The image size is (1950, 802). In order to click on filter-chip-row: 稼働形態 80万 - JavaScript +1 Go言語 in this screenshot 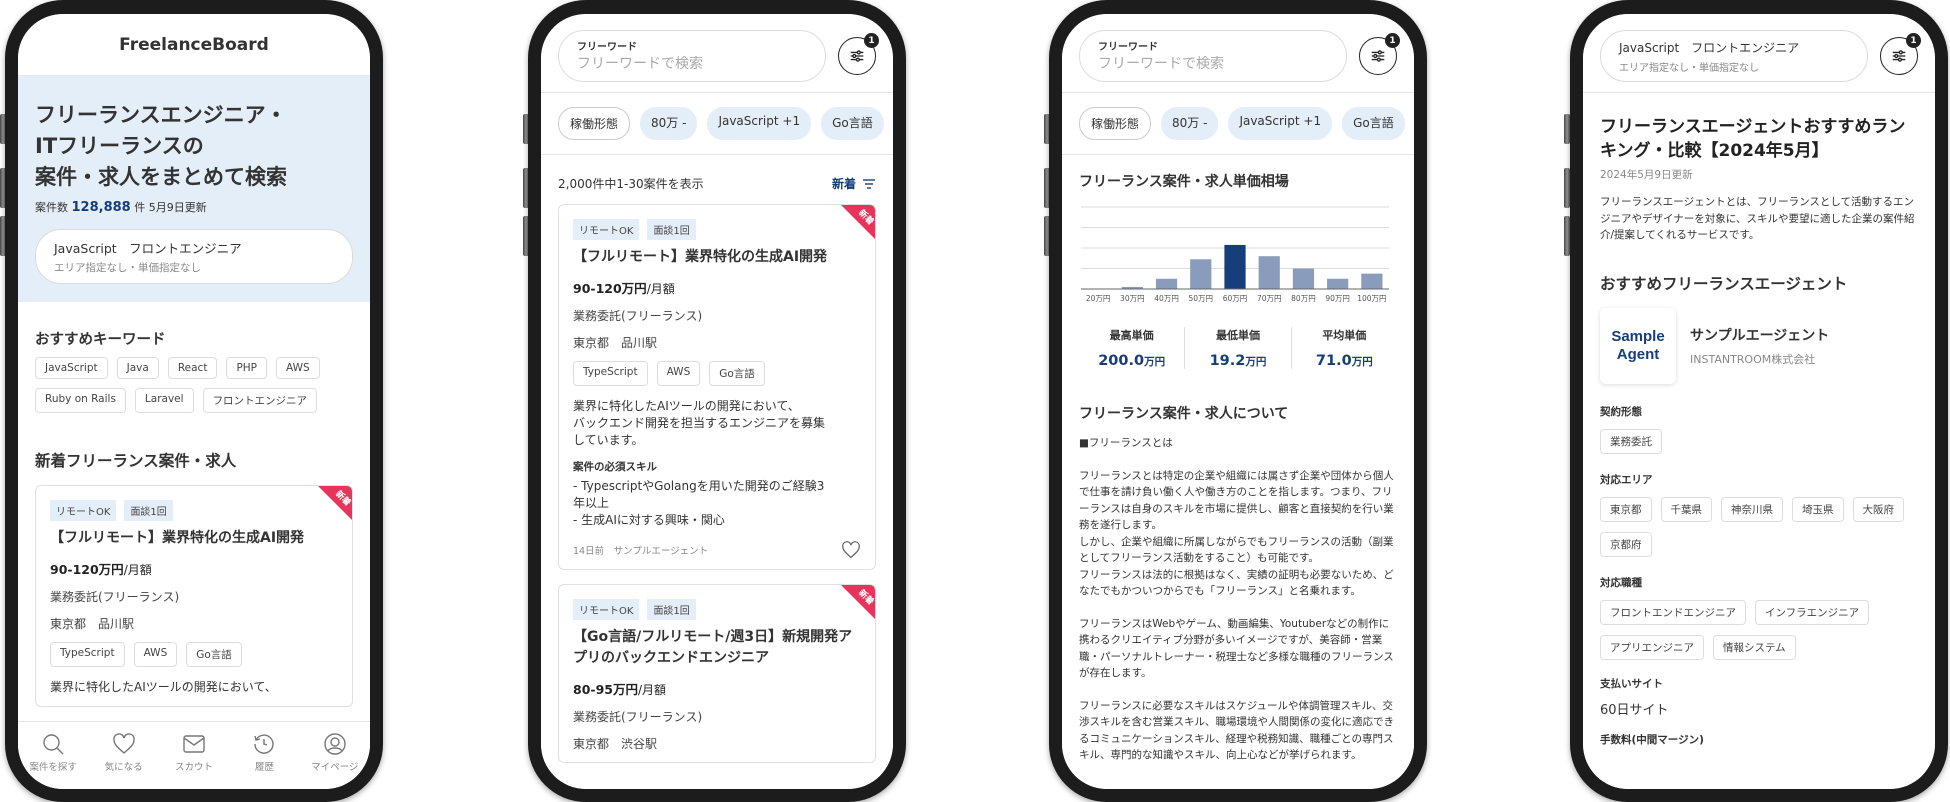, I will do `click(717, 124)`.